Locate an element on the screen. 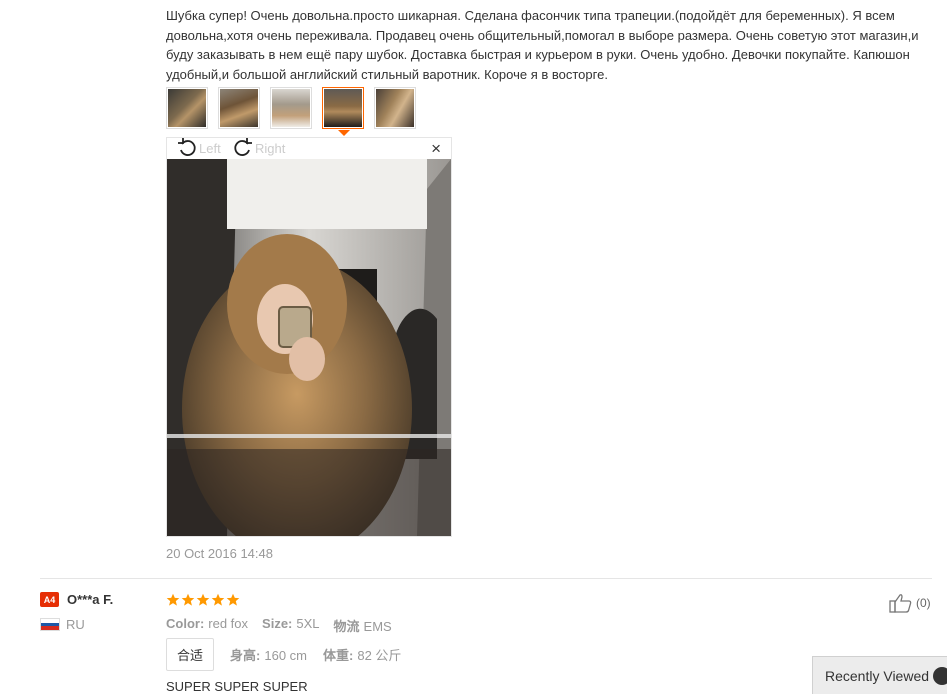 The width and height of the screenshot is (947, 694). rotate-left-button: Left is located at coordinates (199, 148).